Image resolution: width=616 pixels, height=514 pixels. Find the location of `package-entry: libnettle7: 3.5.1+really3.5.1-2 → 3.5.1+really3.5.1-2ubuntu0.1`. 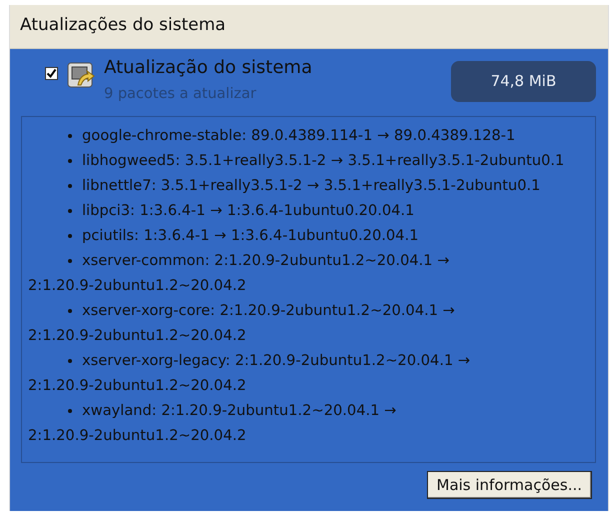

package-entry: libnettle7: 3.5.1+really3.5.1-2 → 3.5.1+really3.5.1-2ubuntu0.1 is located at coordinates (308, 185).